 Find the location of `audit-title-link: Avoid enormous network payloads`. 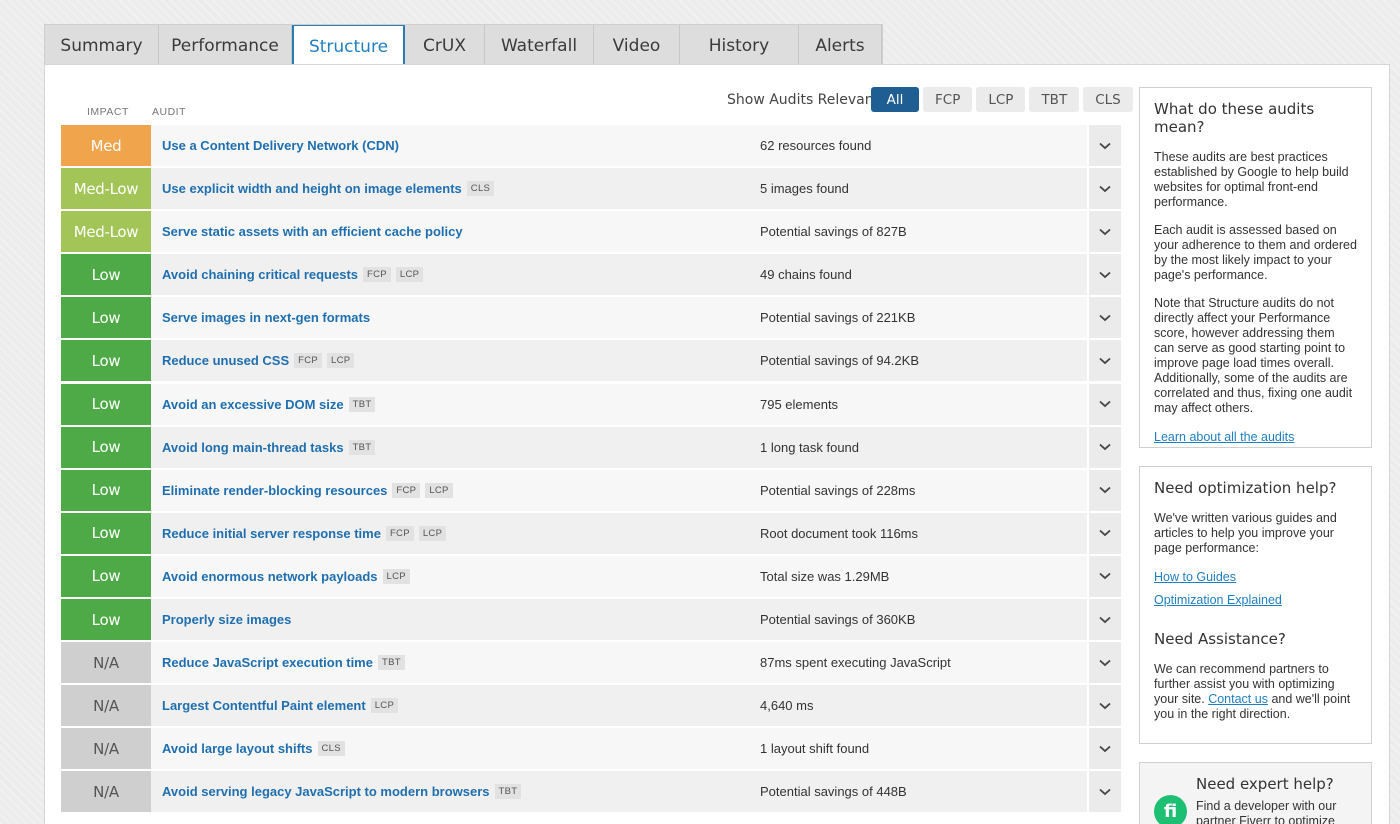

audit-title-link: Avoid enormous network payloads is located at coordinates (270, 576).